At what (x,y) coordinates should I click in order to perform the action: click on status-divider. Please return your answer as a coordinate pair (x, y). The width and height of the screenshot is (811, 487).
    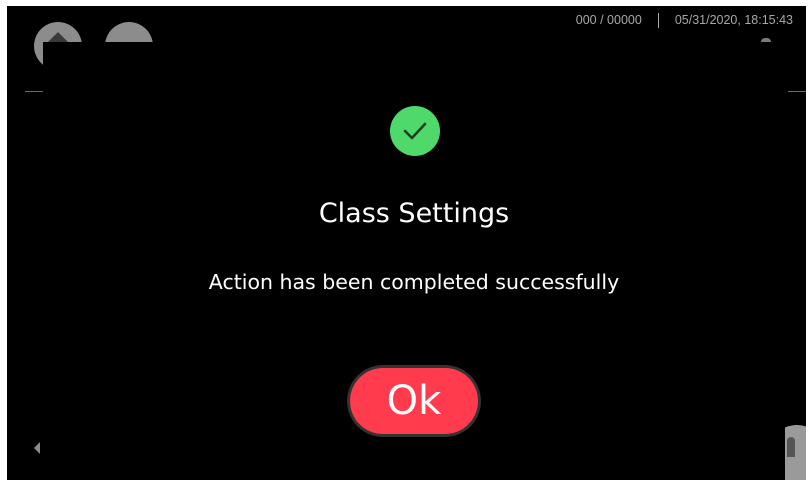
    Looking at the image, I should click on (658, 20).